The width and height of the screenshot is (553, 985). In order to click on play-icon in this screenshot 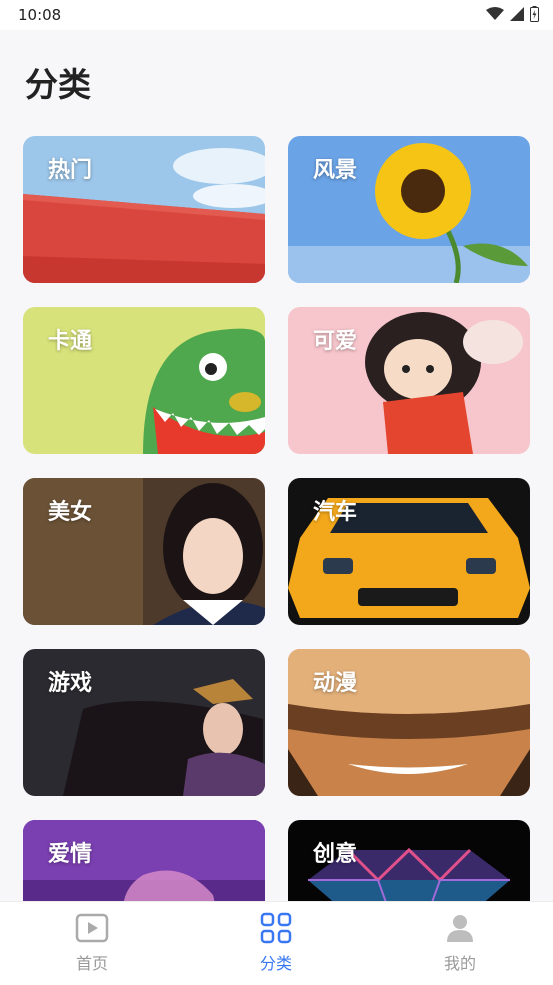, I will do `click(92, 928)`.